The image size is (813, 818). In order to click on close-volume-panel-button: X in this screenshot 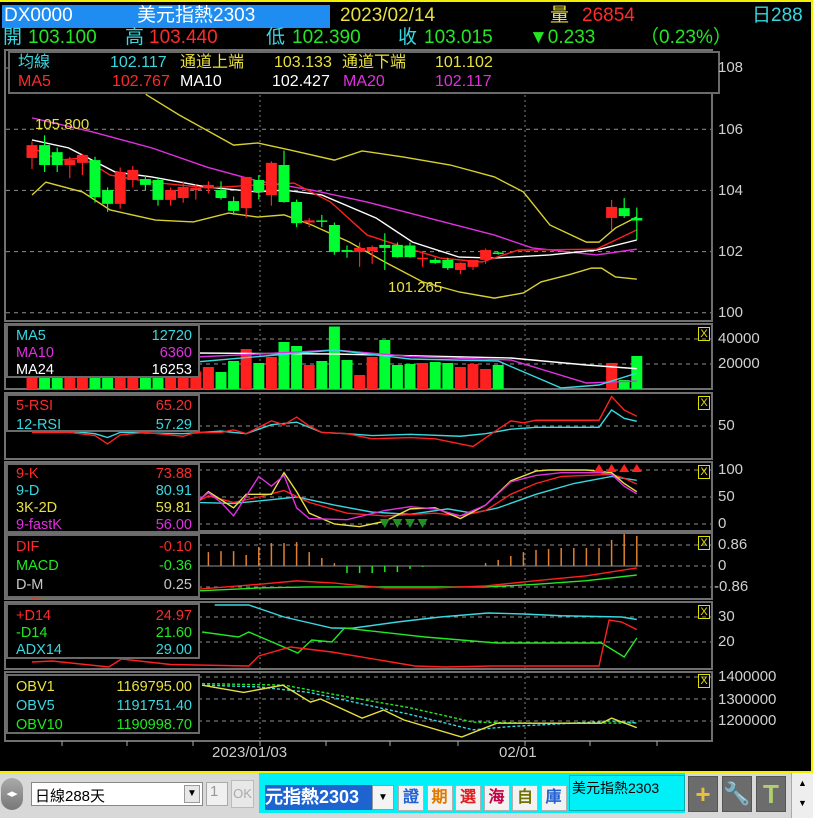, I will do `click(704, 334)`.